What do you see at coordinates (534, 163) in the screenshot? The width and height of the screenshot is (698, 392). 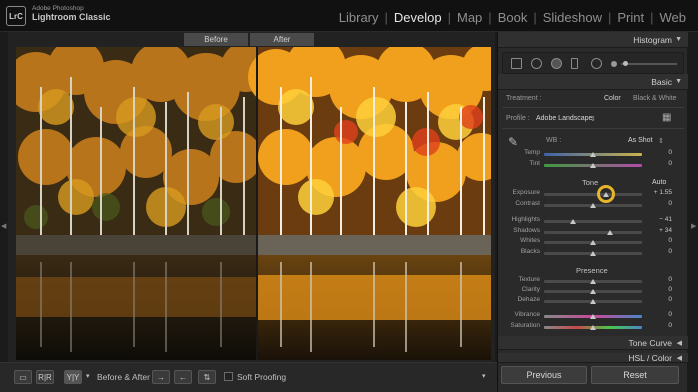 I see `tint-label: Tint` at bounding box center [534, 163].